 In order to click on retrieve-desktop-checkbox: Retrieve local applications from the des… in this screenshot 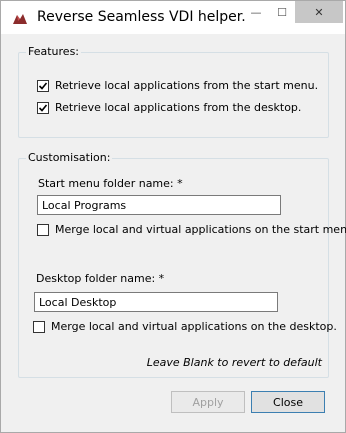, I will do `click(169, 107)`.